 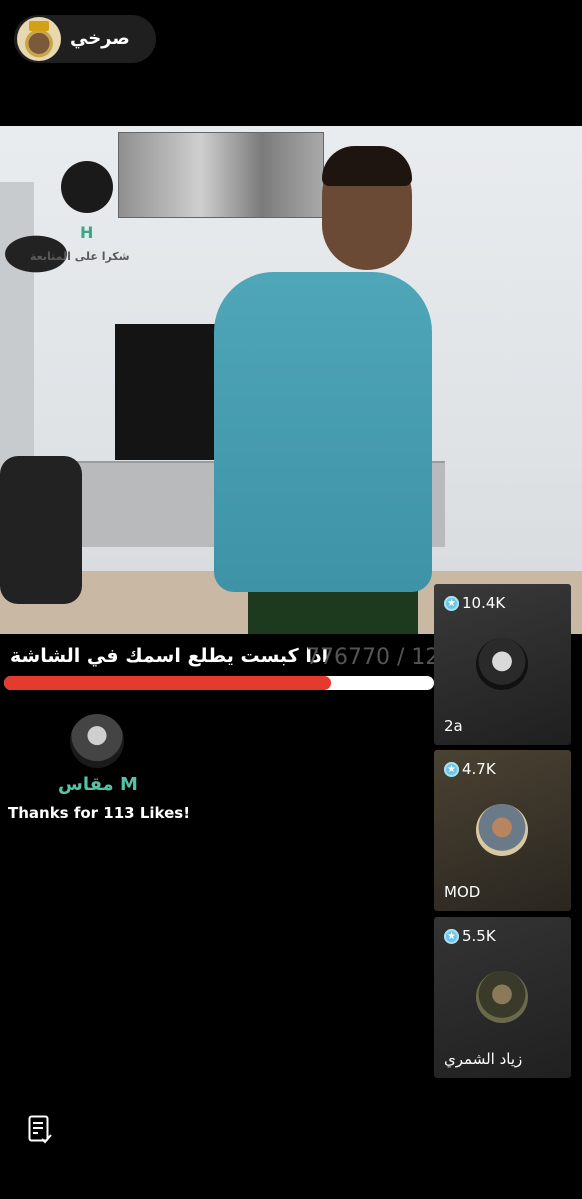 I want to click on wall-painting, so click(x=221, y=175).